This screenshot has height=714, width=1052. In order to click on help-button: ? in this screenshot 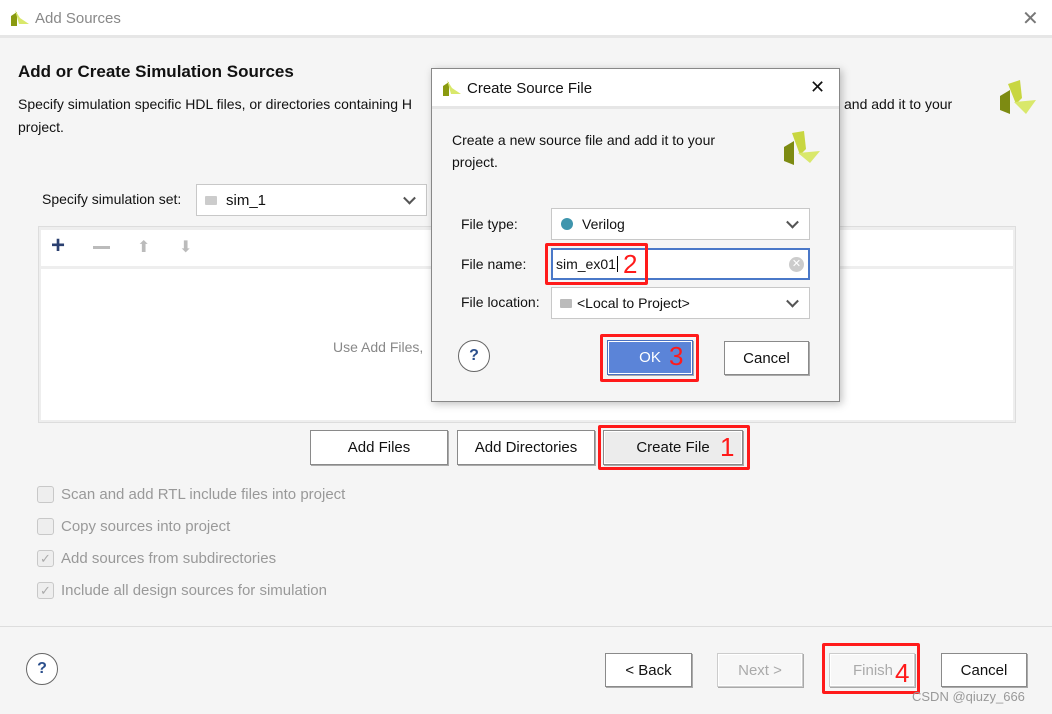, I will do `click(42, 669)`.